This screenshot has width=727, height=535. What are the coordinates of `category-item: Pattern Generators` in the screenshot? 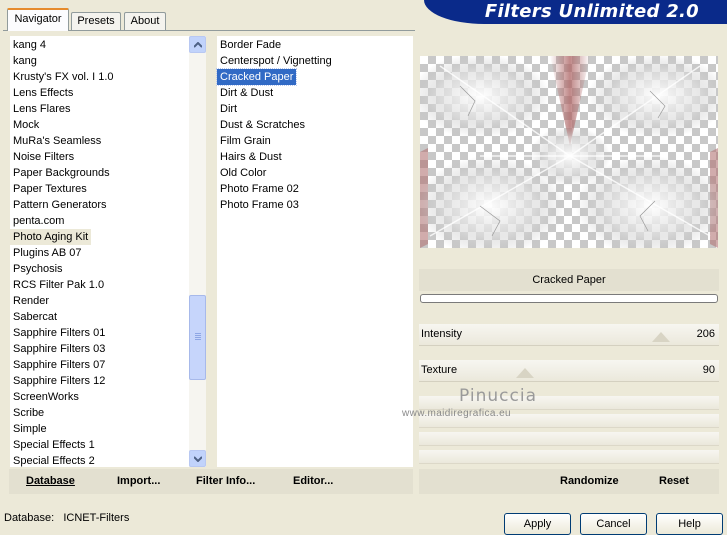 It's located at (60, 205).